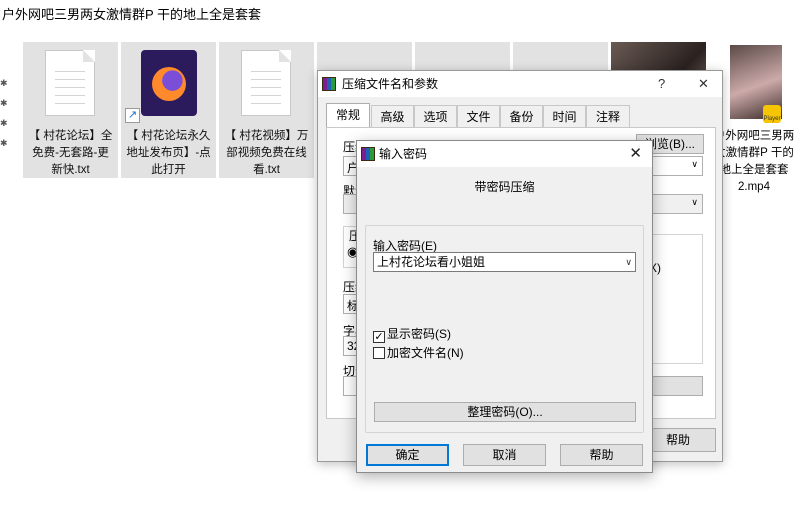  What do you see at coordinates (348, 115) in the screenshot?
I see `tab-general: 常规` at bounding box center [348, 115].